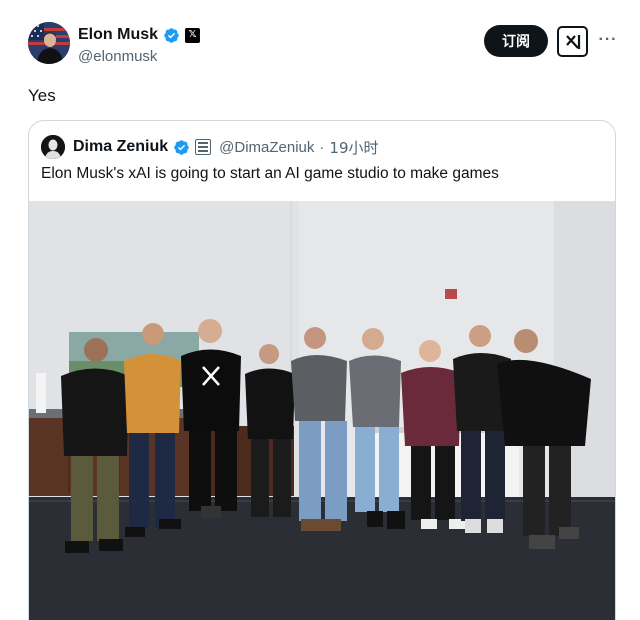 The width and height of the screenshot is (640, 620). I want to click on author-avatar, so click(49, 43).